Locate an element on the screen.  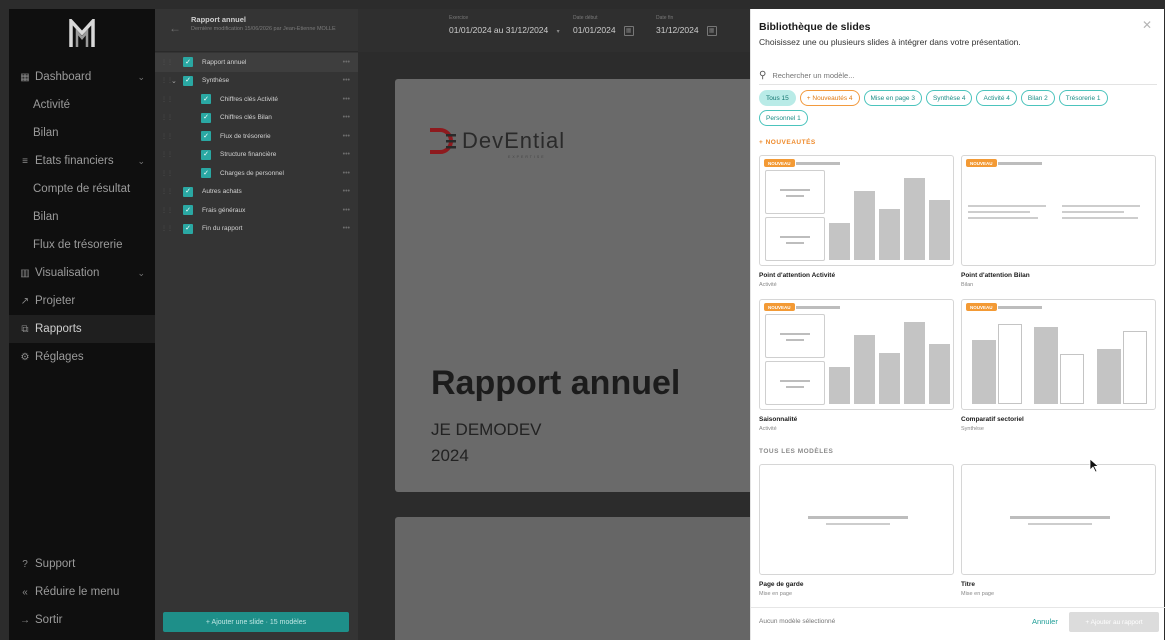
outline-item-label: Fin du rapport is located at coordinates (222, 229).